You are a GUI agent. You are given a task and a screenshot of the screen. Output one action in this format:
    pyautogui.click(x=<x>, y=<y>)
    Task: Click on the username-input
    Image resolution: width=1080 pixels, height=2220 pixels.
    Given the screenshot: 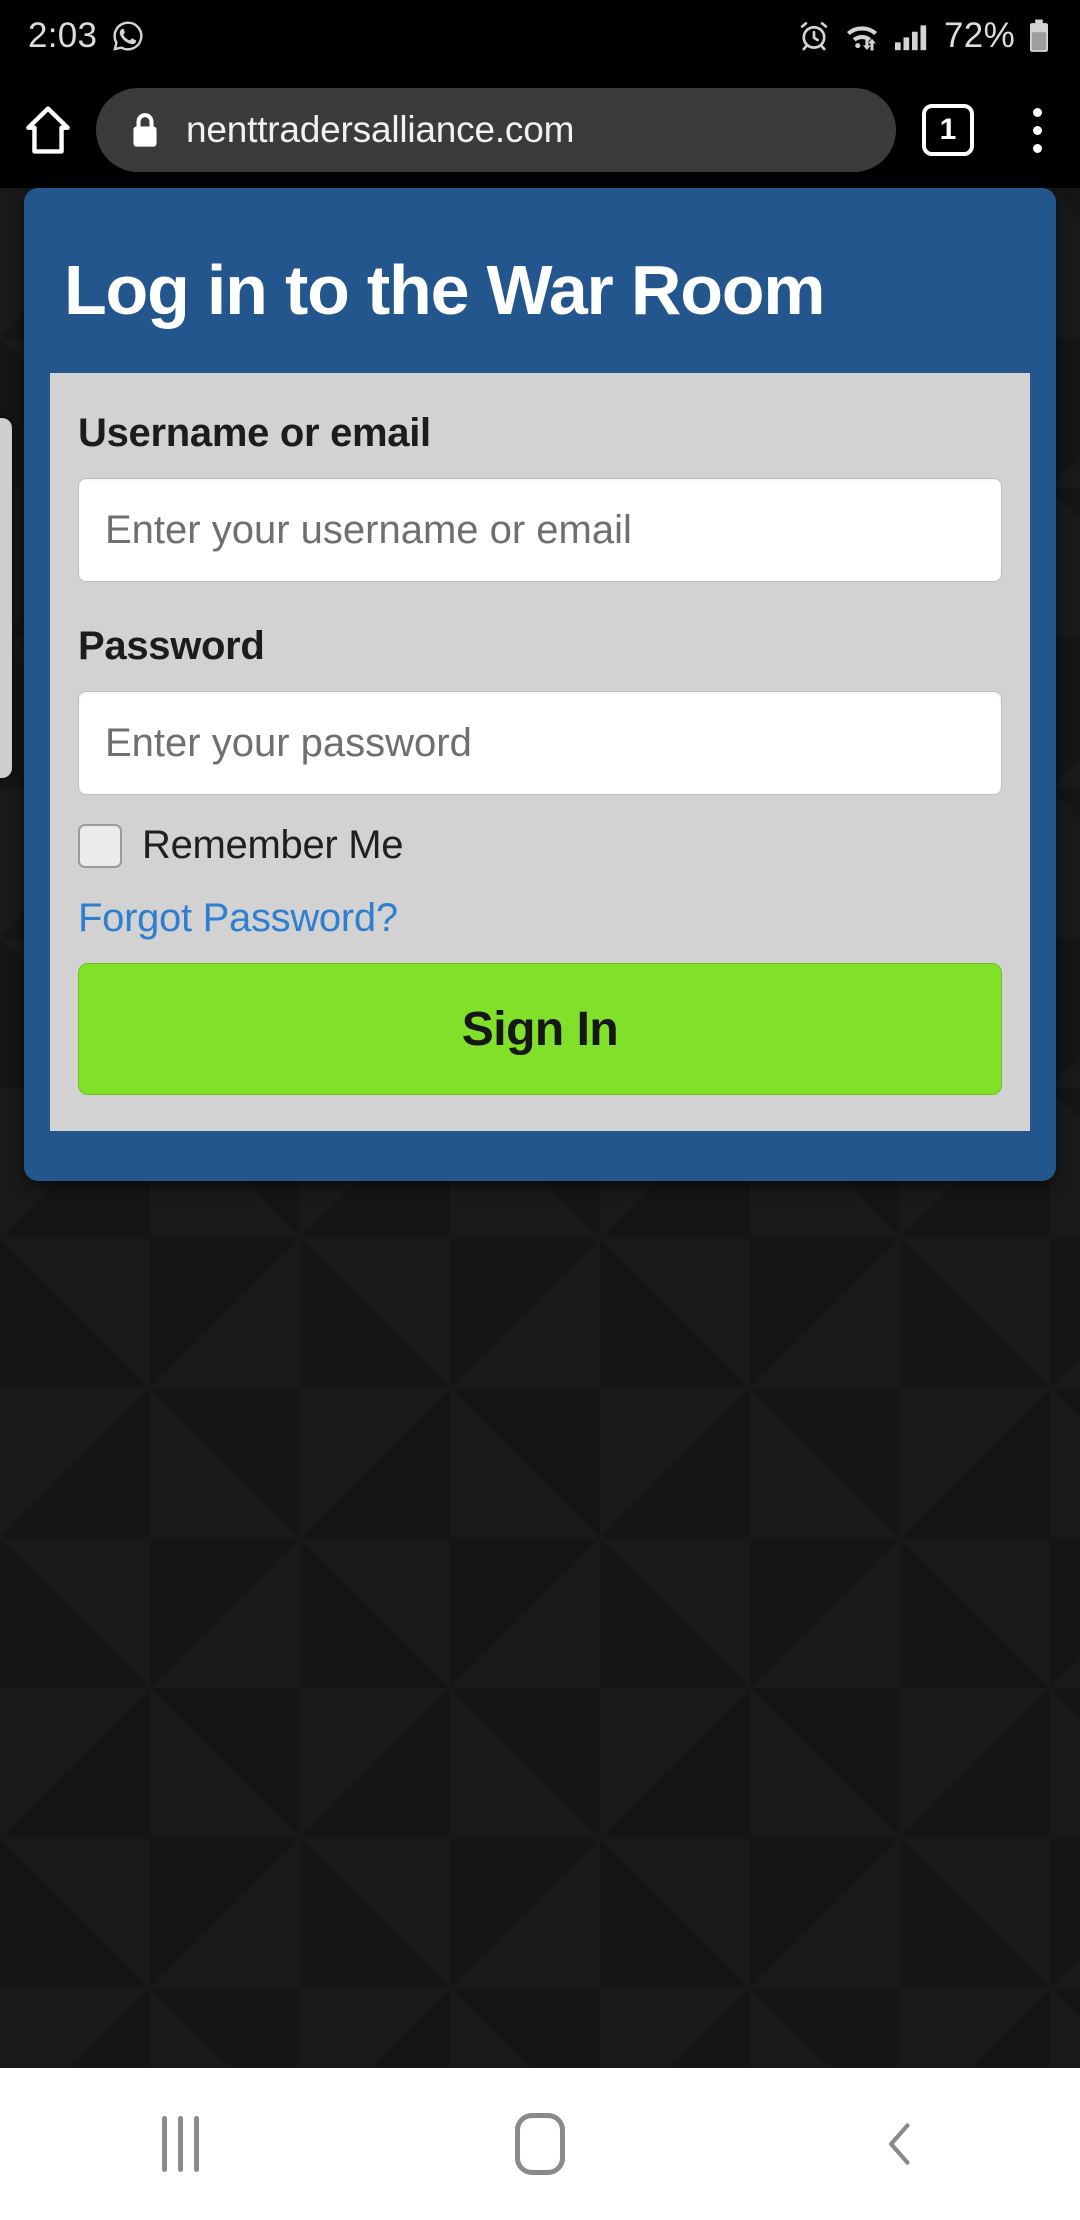 What is the action you would take?
    pyautogui.click(x=540, y=530)
    